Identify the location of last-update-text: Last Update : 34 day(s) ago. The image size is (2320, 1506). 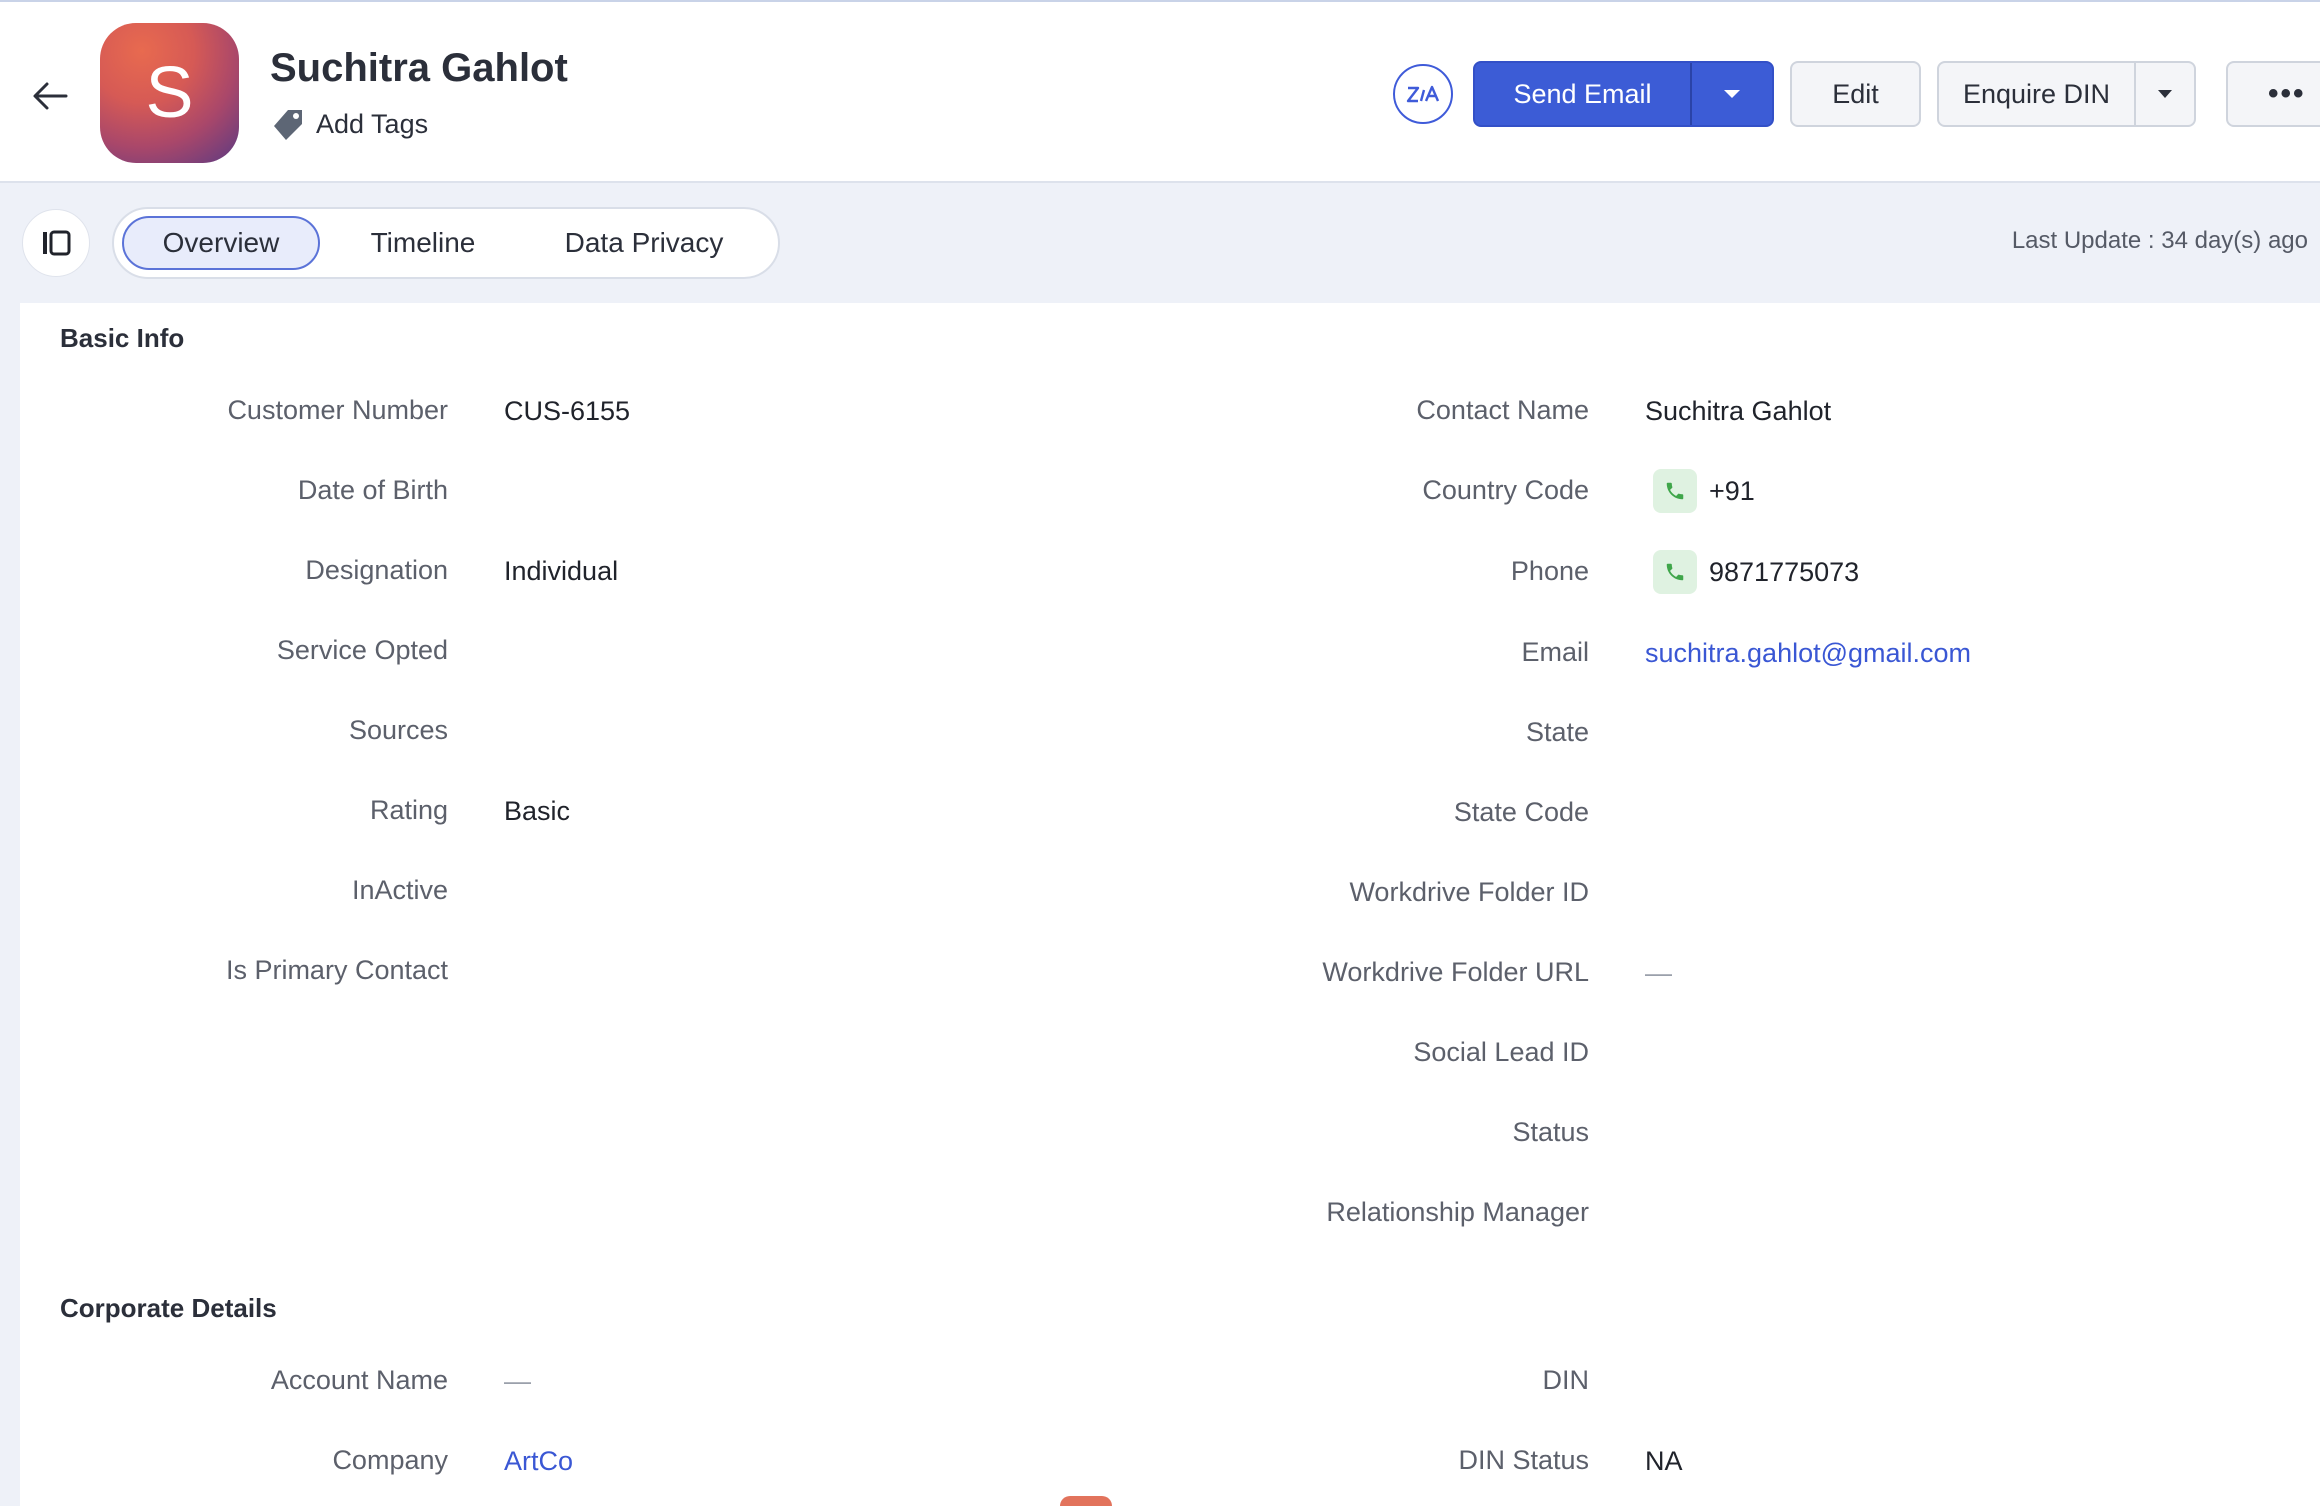
(2159, 240).